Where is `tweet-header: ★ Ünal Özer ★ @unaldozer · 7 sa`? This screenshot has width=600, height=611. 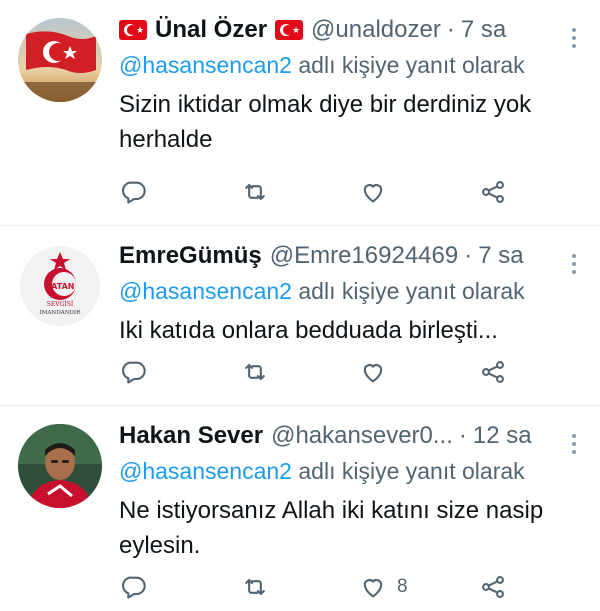 tweet-header: ★ Ünal Özer ★ @unaldozer · 7 sa is located at coordinates (349, 30).